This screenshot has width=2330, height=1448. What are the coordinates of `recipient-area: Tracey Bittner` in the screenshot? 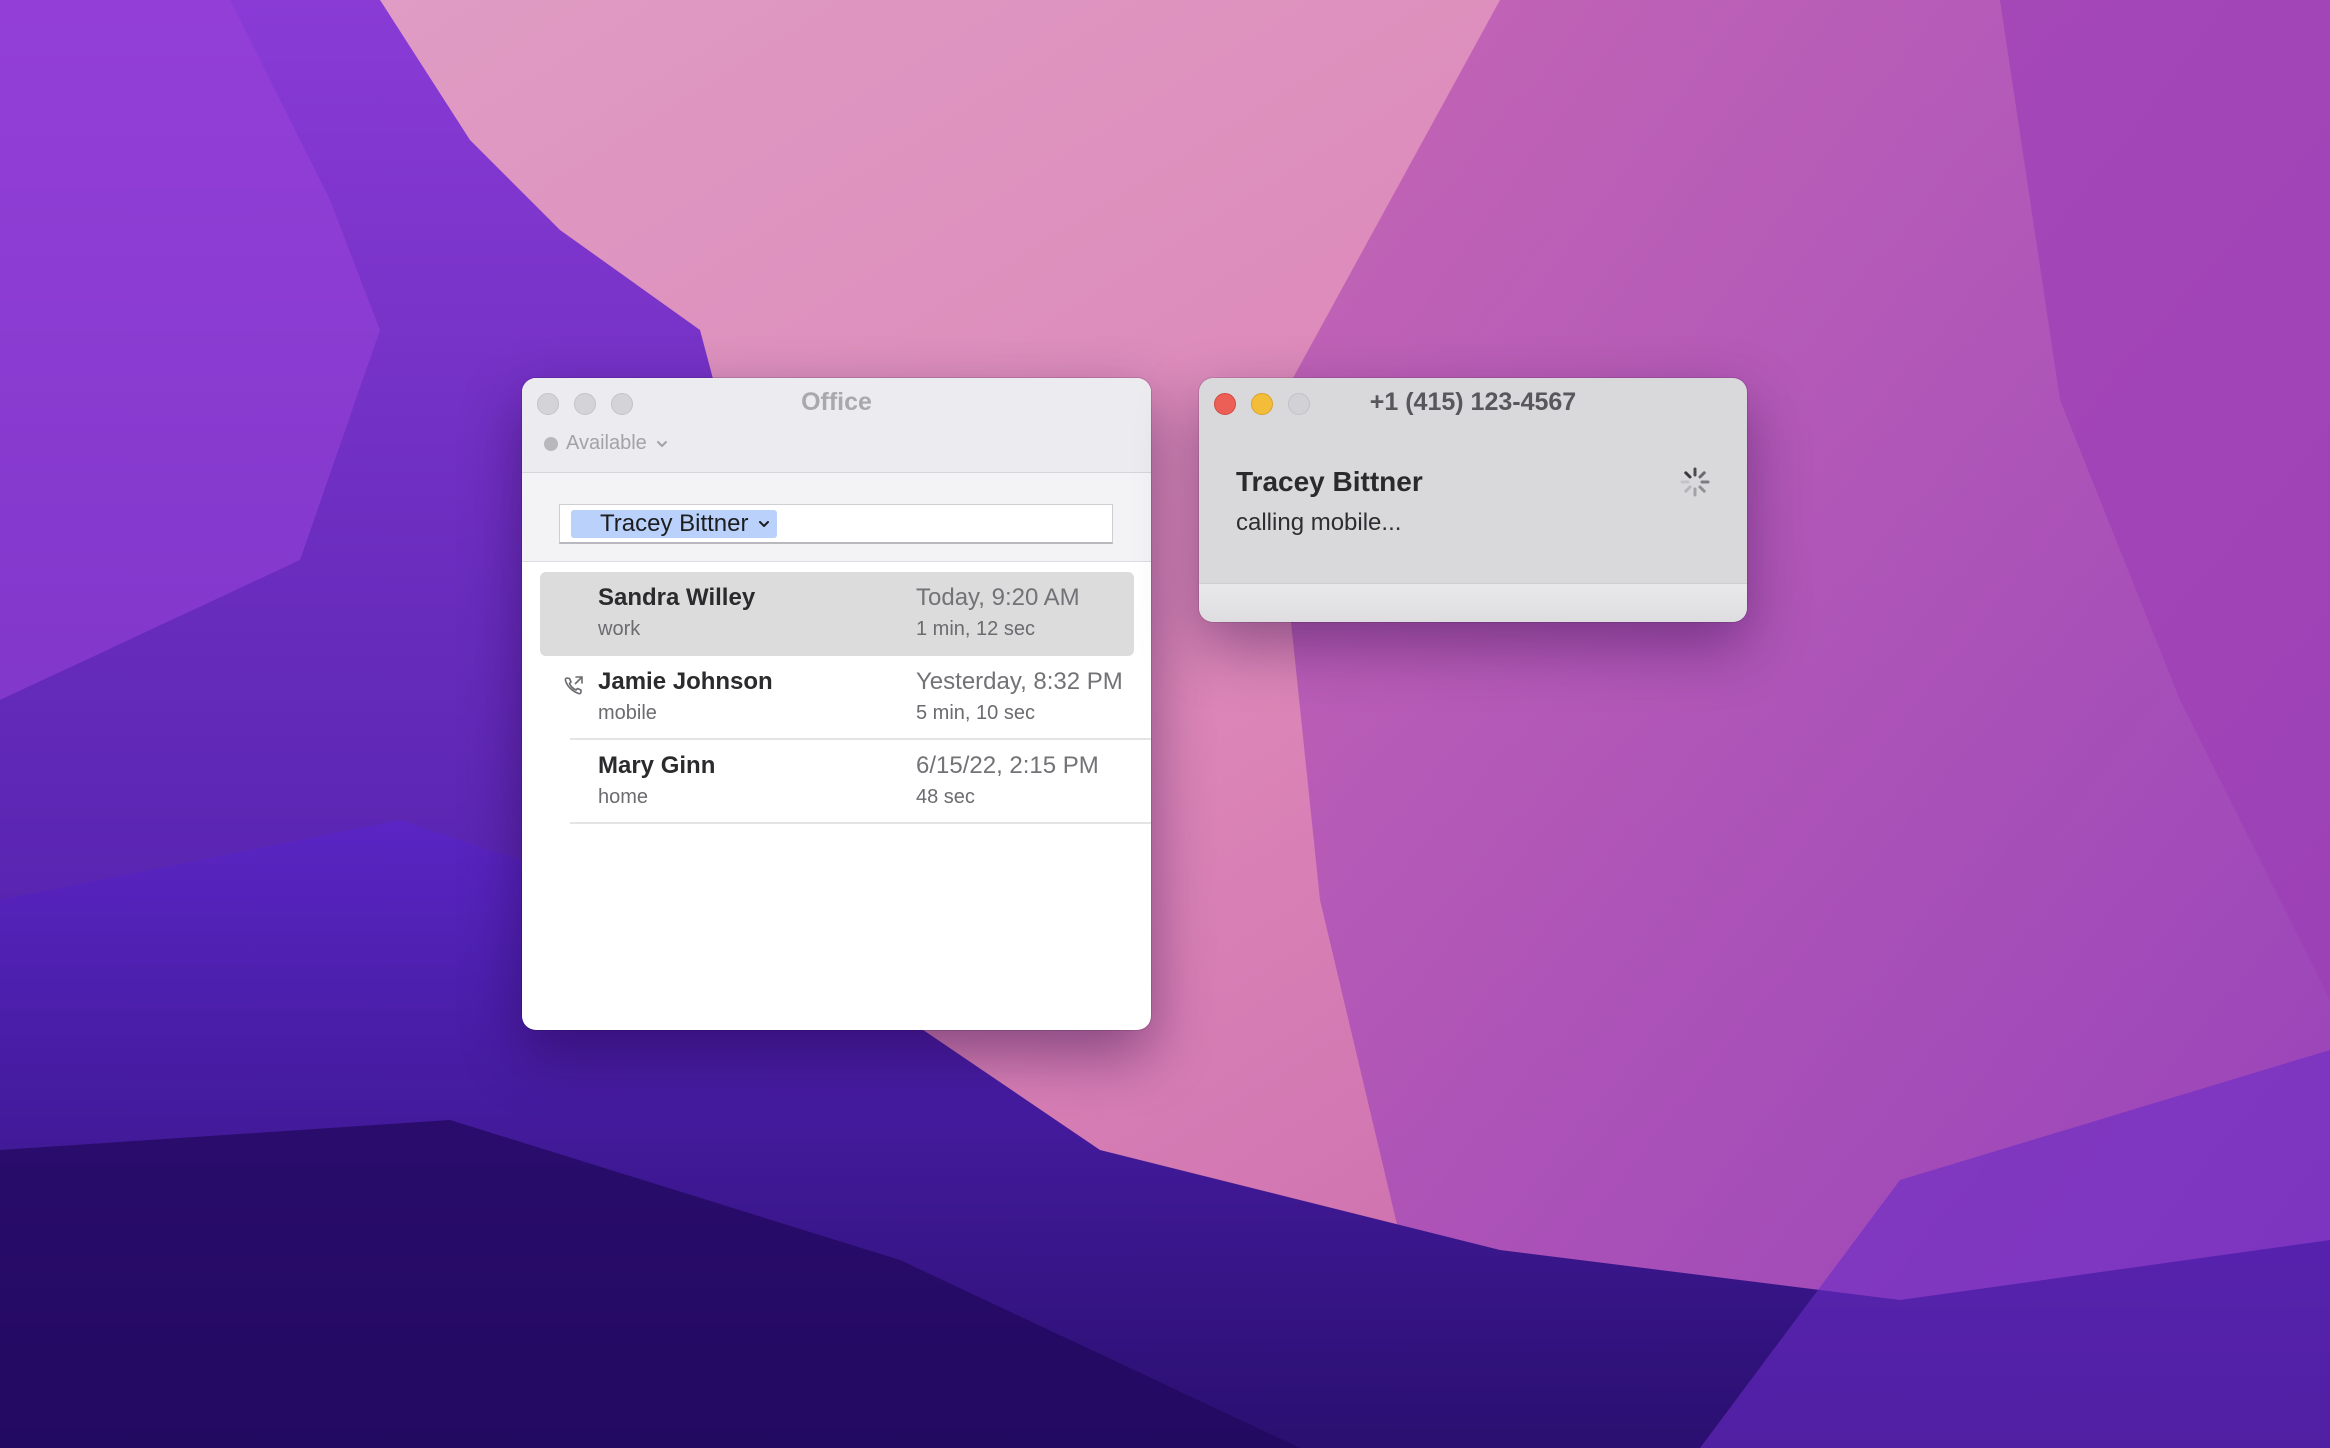 It's located at (836, 517).